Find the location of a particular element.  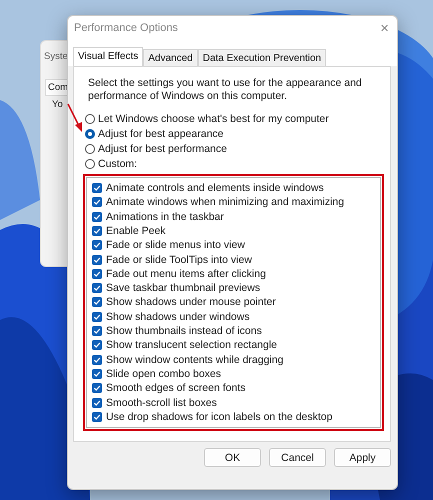

checkbox-label: Show window contents while dragging is located at coordinates (195, 360).